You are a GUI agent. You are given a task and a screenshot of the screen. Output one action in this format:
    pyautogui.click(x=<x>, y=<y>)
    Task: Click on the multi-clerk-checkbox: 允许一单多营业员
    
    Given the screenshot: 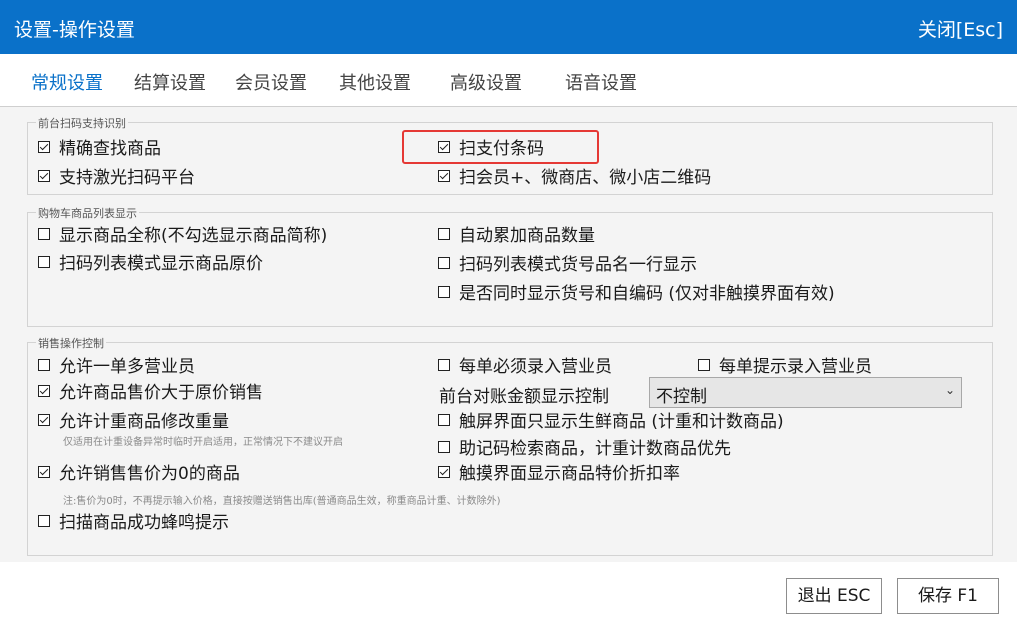 What is the action you would take?
    pyautogui.click(x=116, y=367)
    